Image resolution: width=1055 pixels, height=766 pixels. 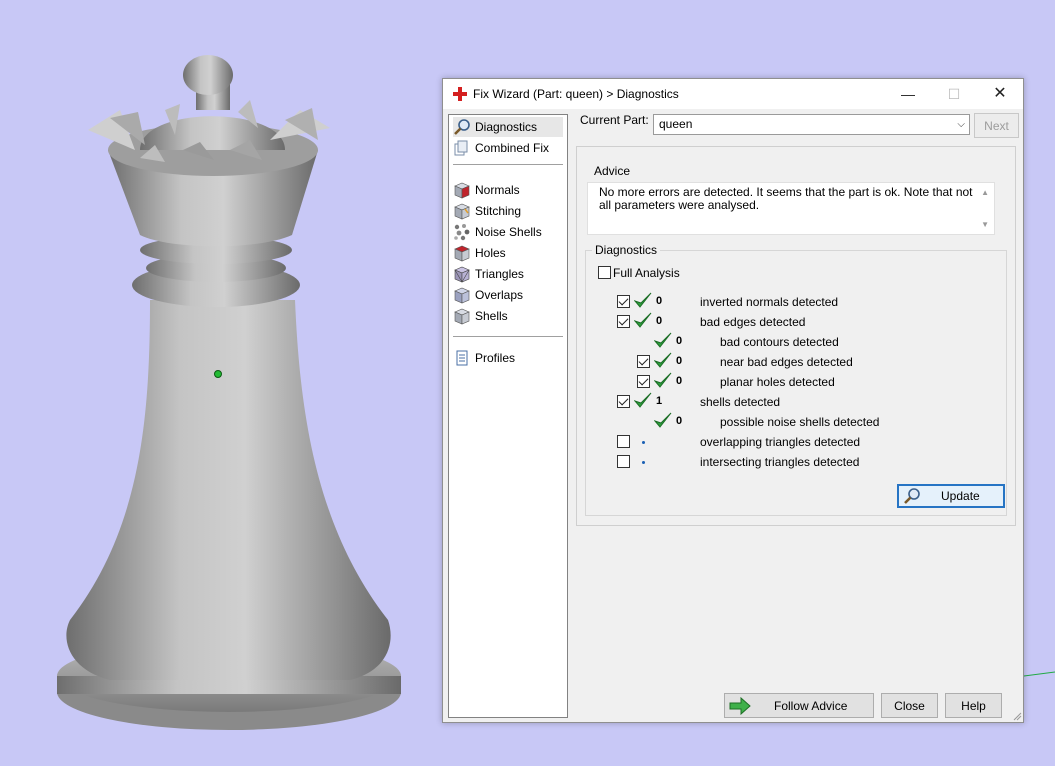 What do you see at coordinates (796, 402) in the screenshot?
I see `diagnostic-row: 1 shells detected` at bounding box center [796, 402].